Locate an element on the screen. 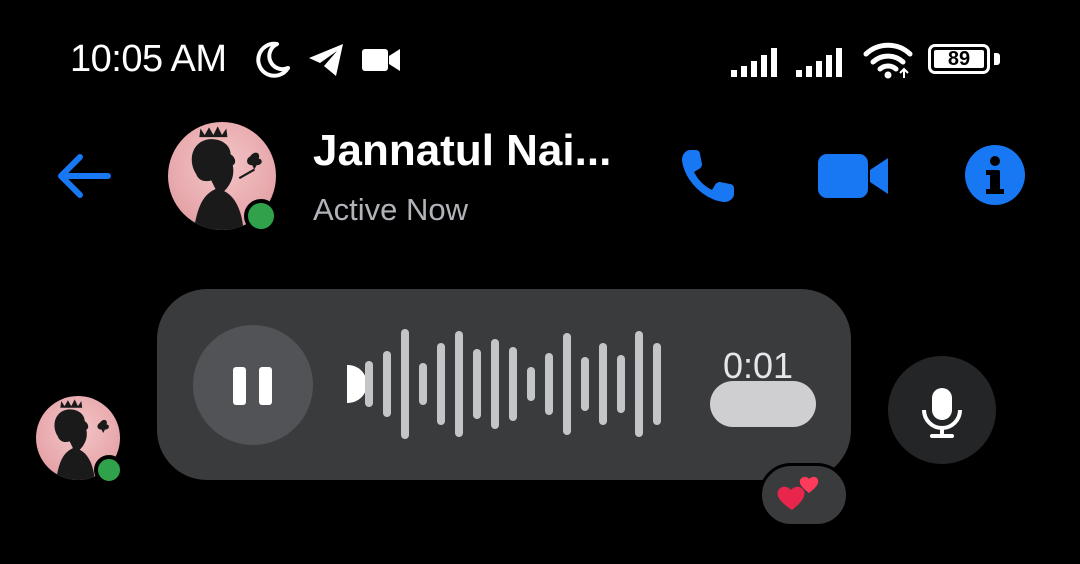  microphone-icon is located at coordinates (942, 413).